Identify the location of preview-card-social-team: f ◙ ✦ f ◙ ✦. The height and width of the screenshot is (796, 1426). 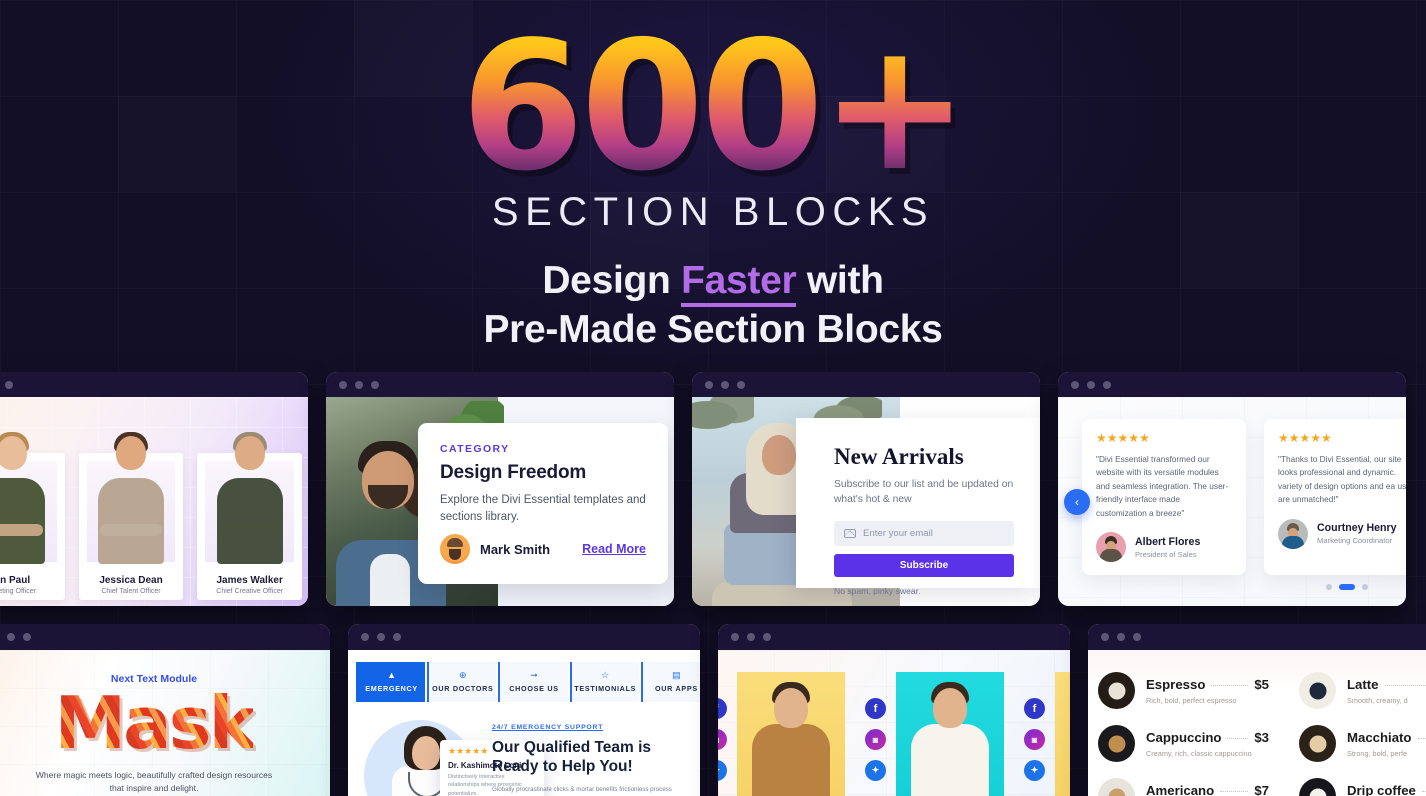
(894, 710).